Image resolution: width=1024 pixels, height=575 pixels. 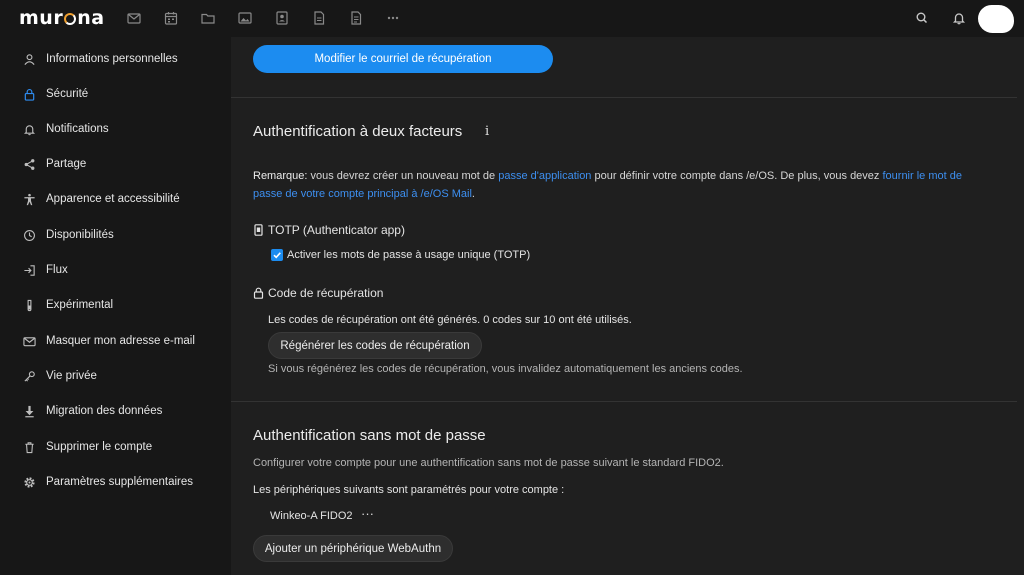 What do you see at coordinates (311, 516) in the screenshot?
I see `device-name: Winkeo-A FIDO2` at bounding box center [311, 516].